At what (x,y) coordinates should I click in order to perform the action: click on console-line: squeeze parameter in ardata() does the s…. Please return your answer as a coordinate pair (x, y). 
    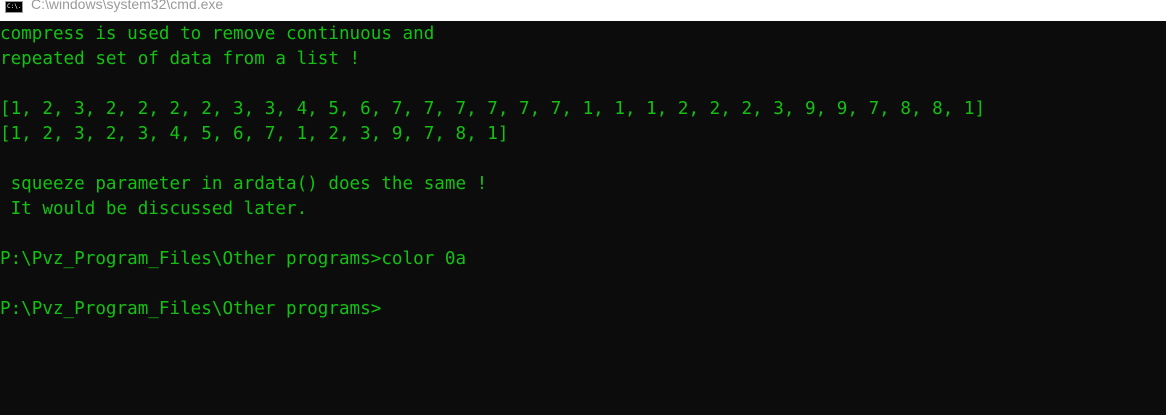
    Looking at the image, I should click on (244, 184).